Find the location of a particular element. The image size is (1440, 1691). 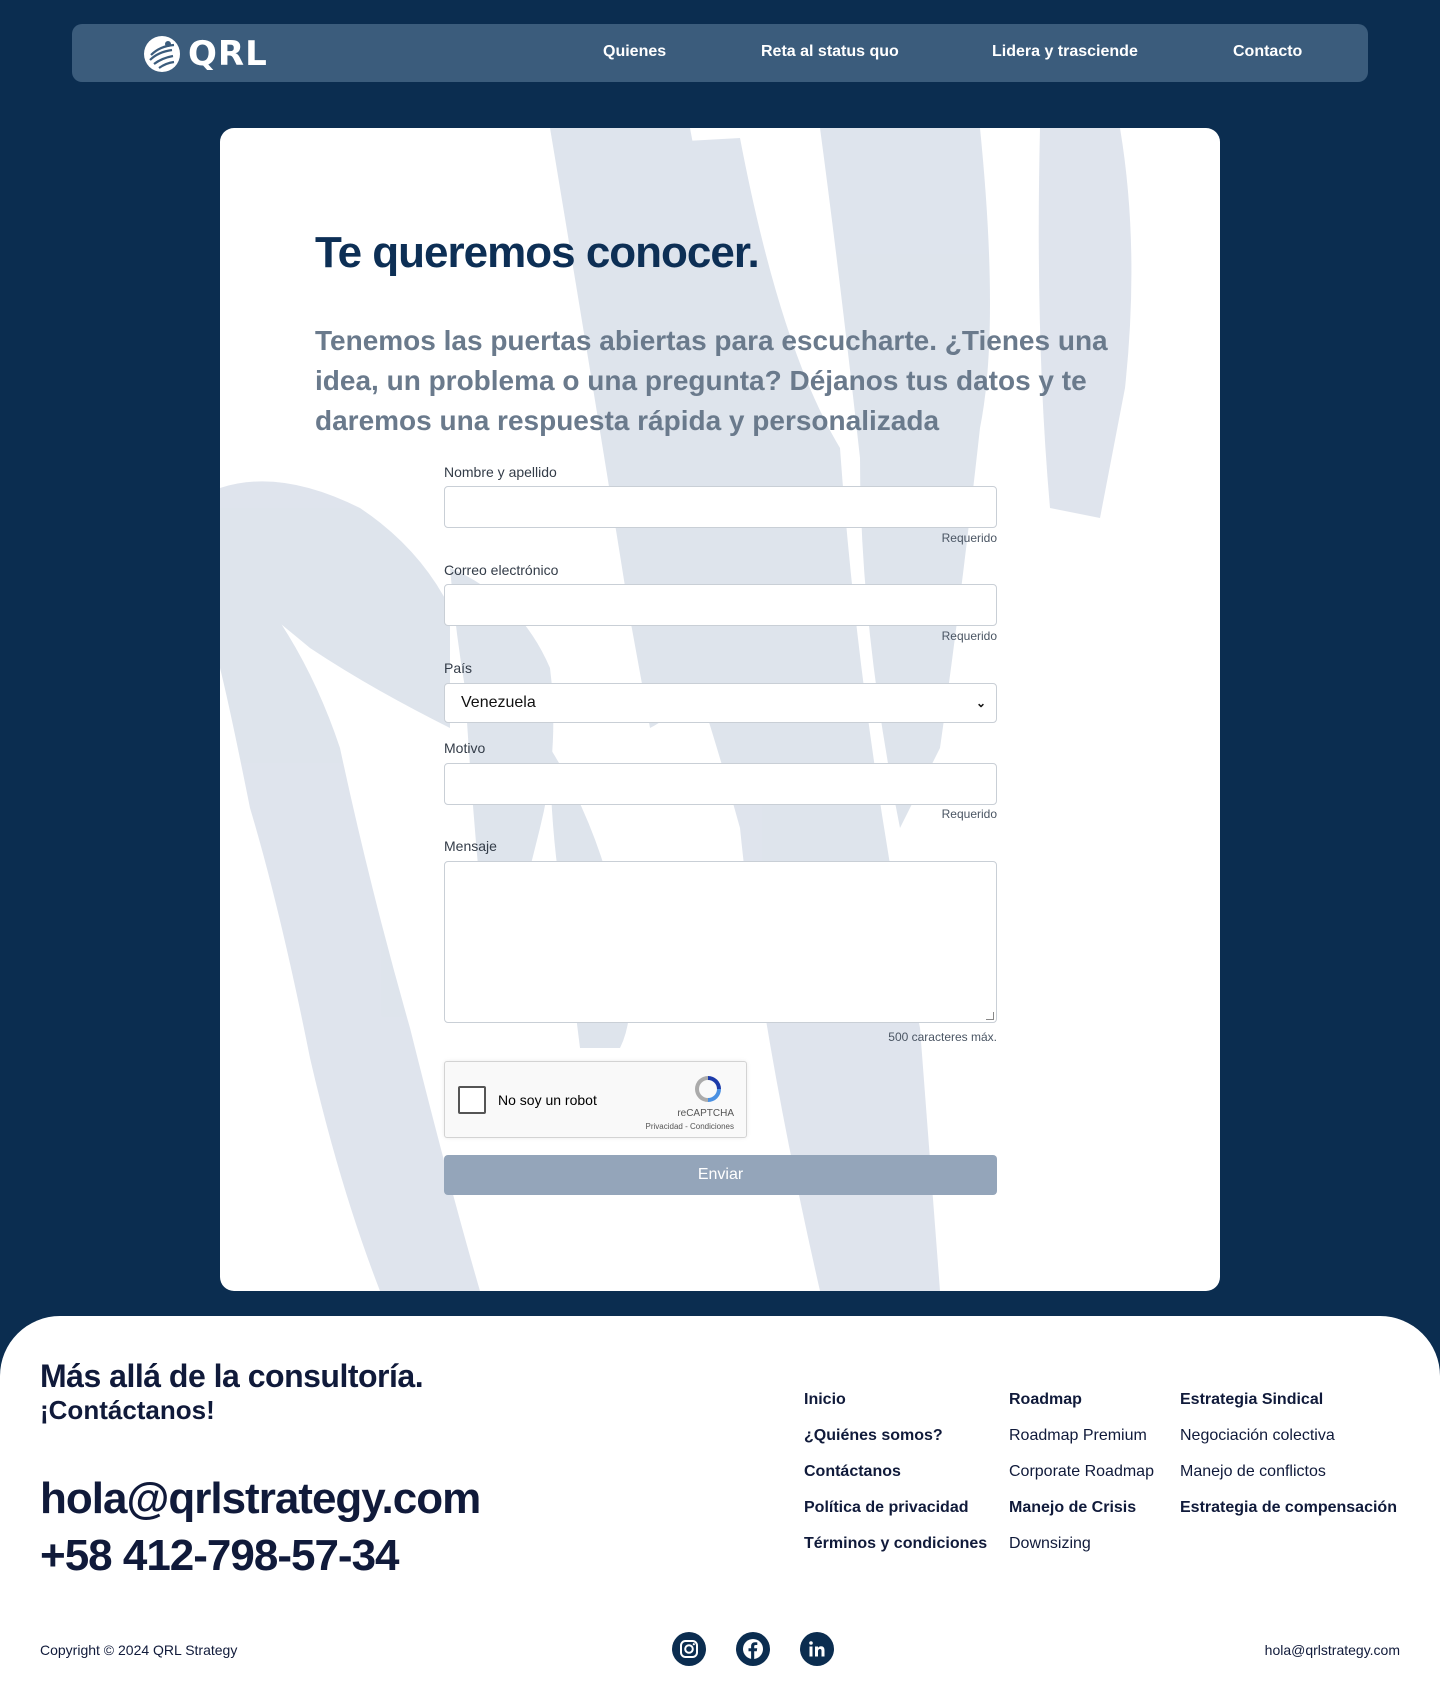

footer-email-small: hola@qrlstrategy.com is located at coordinates (1332, 1650).